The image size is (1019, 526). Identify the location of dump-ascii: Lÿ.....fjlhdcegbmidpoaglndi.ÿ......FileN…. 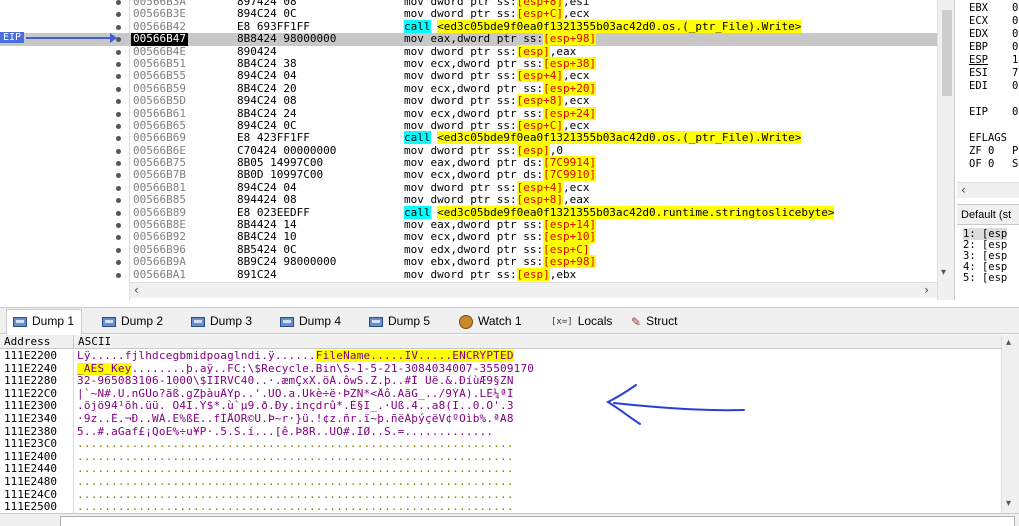
(329, 356).